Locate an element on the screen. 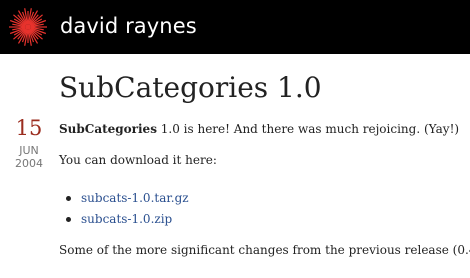 The width and height of the screenshot is (470, 278). download-item: subcats-1.0.zip is located at coordinates (124, 219).